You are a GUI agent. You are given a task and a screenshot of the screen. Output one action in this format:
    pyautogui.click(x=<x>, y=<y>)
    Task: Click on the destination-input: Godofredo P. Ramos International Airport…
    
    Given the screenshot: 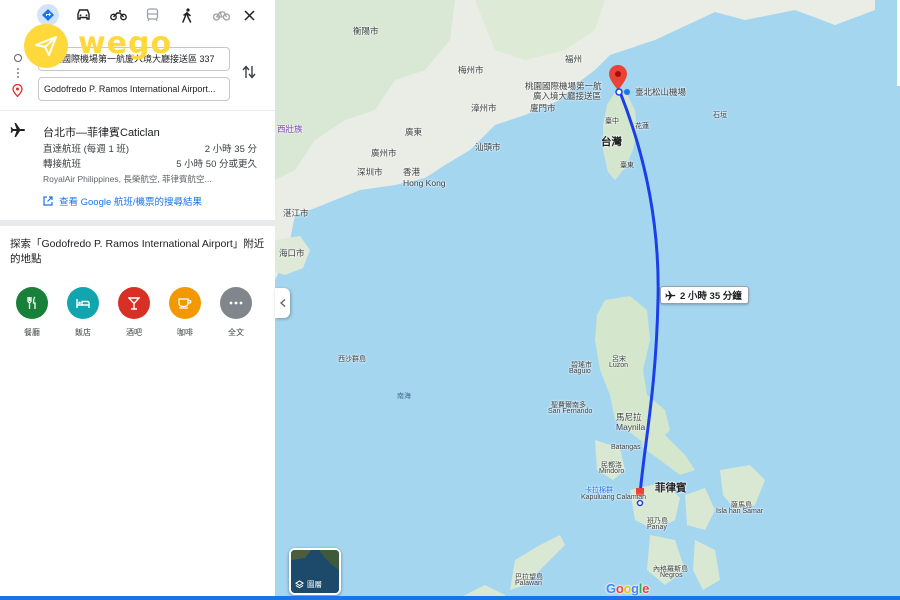 What is the action you would take?
    pyautogui.click(x=134, y=89)
    